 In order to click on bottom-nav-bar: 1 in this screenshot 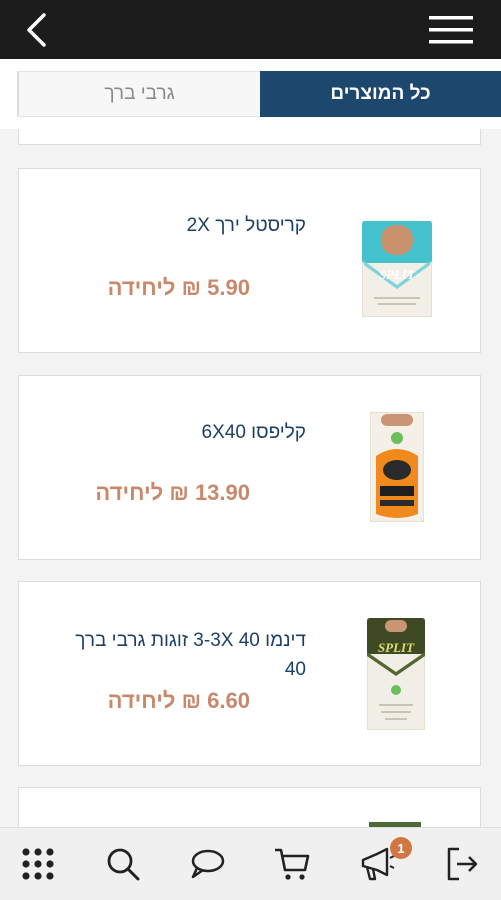, I will do `click(250, 863)`.